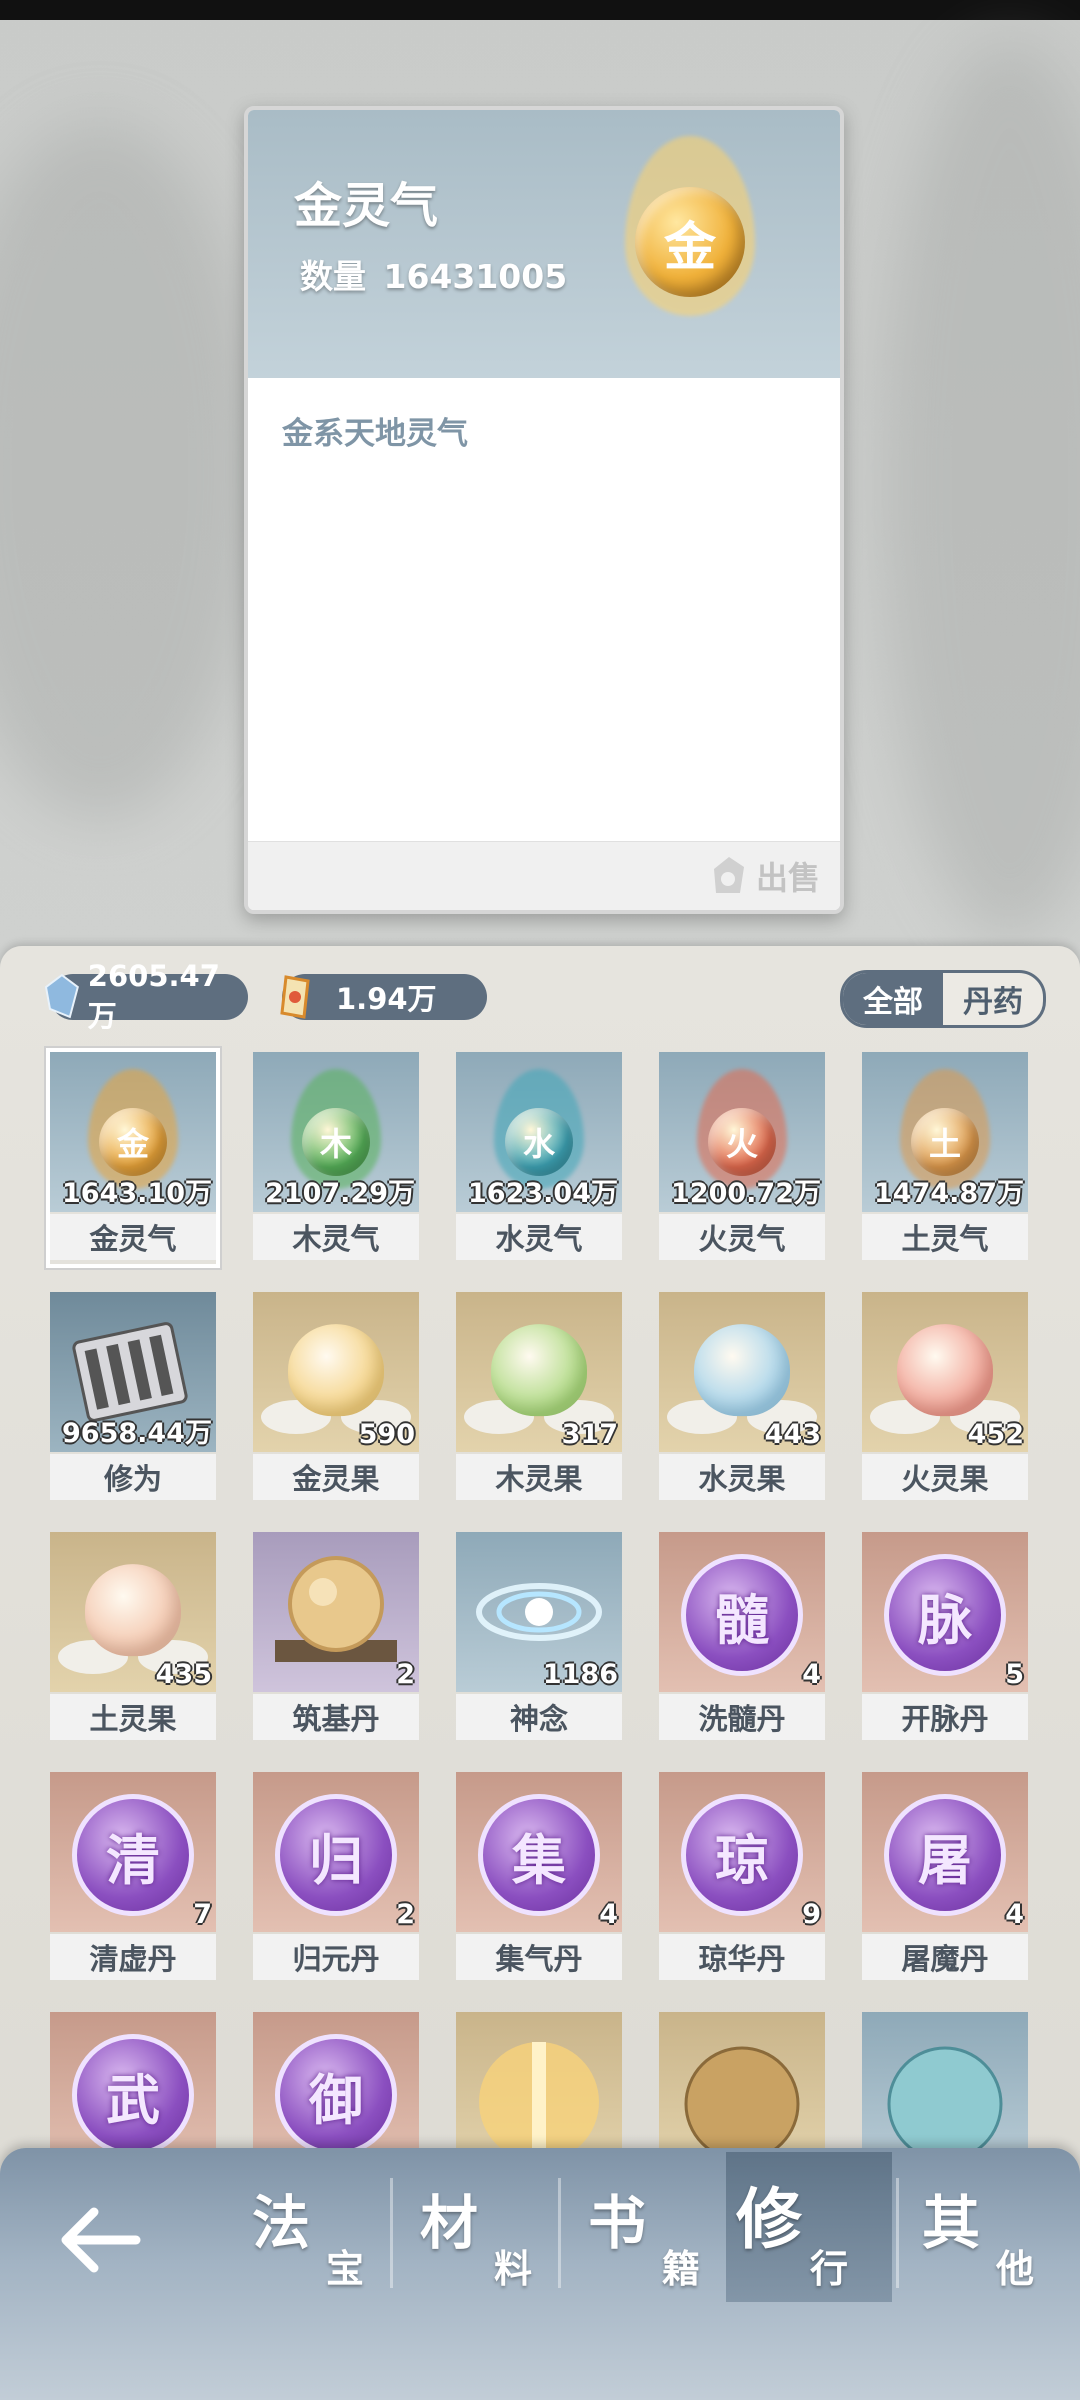  What do you see at coordinates (540, 10) in the screenshot?
I see `status-bar` at bounding box center [540, 10].